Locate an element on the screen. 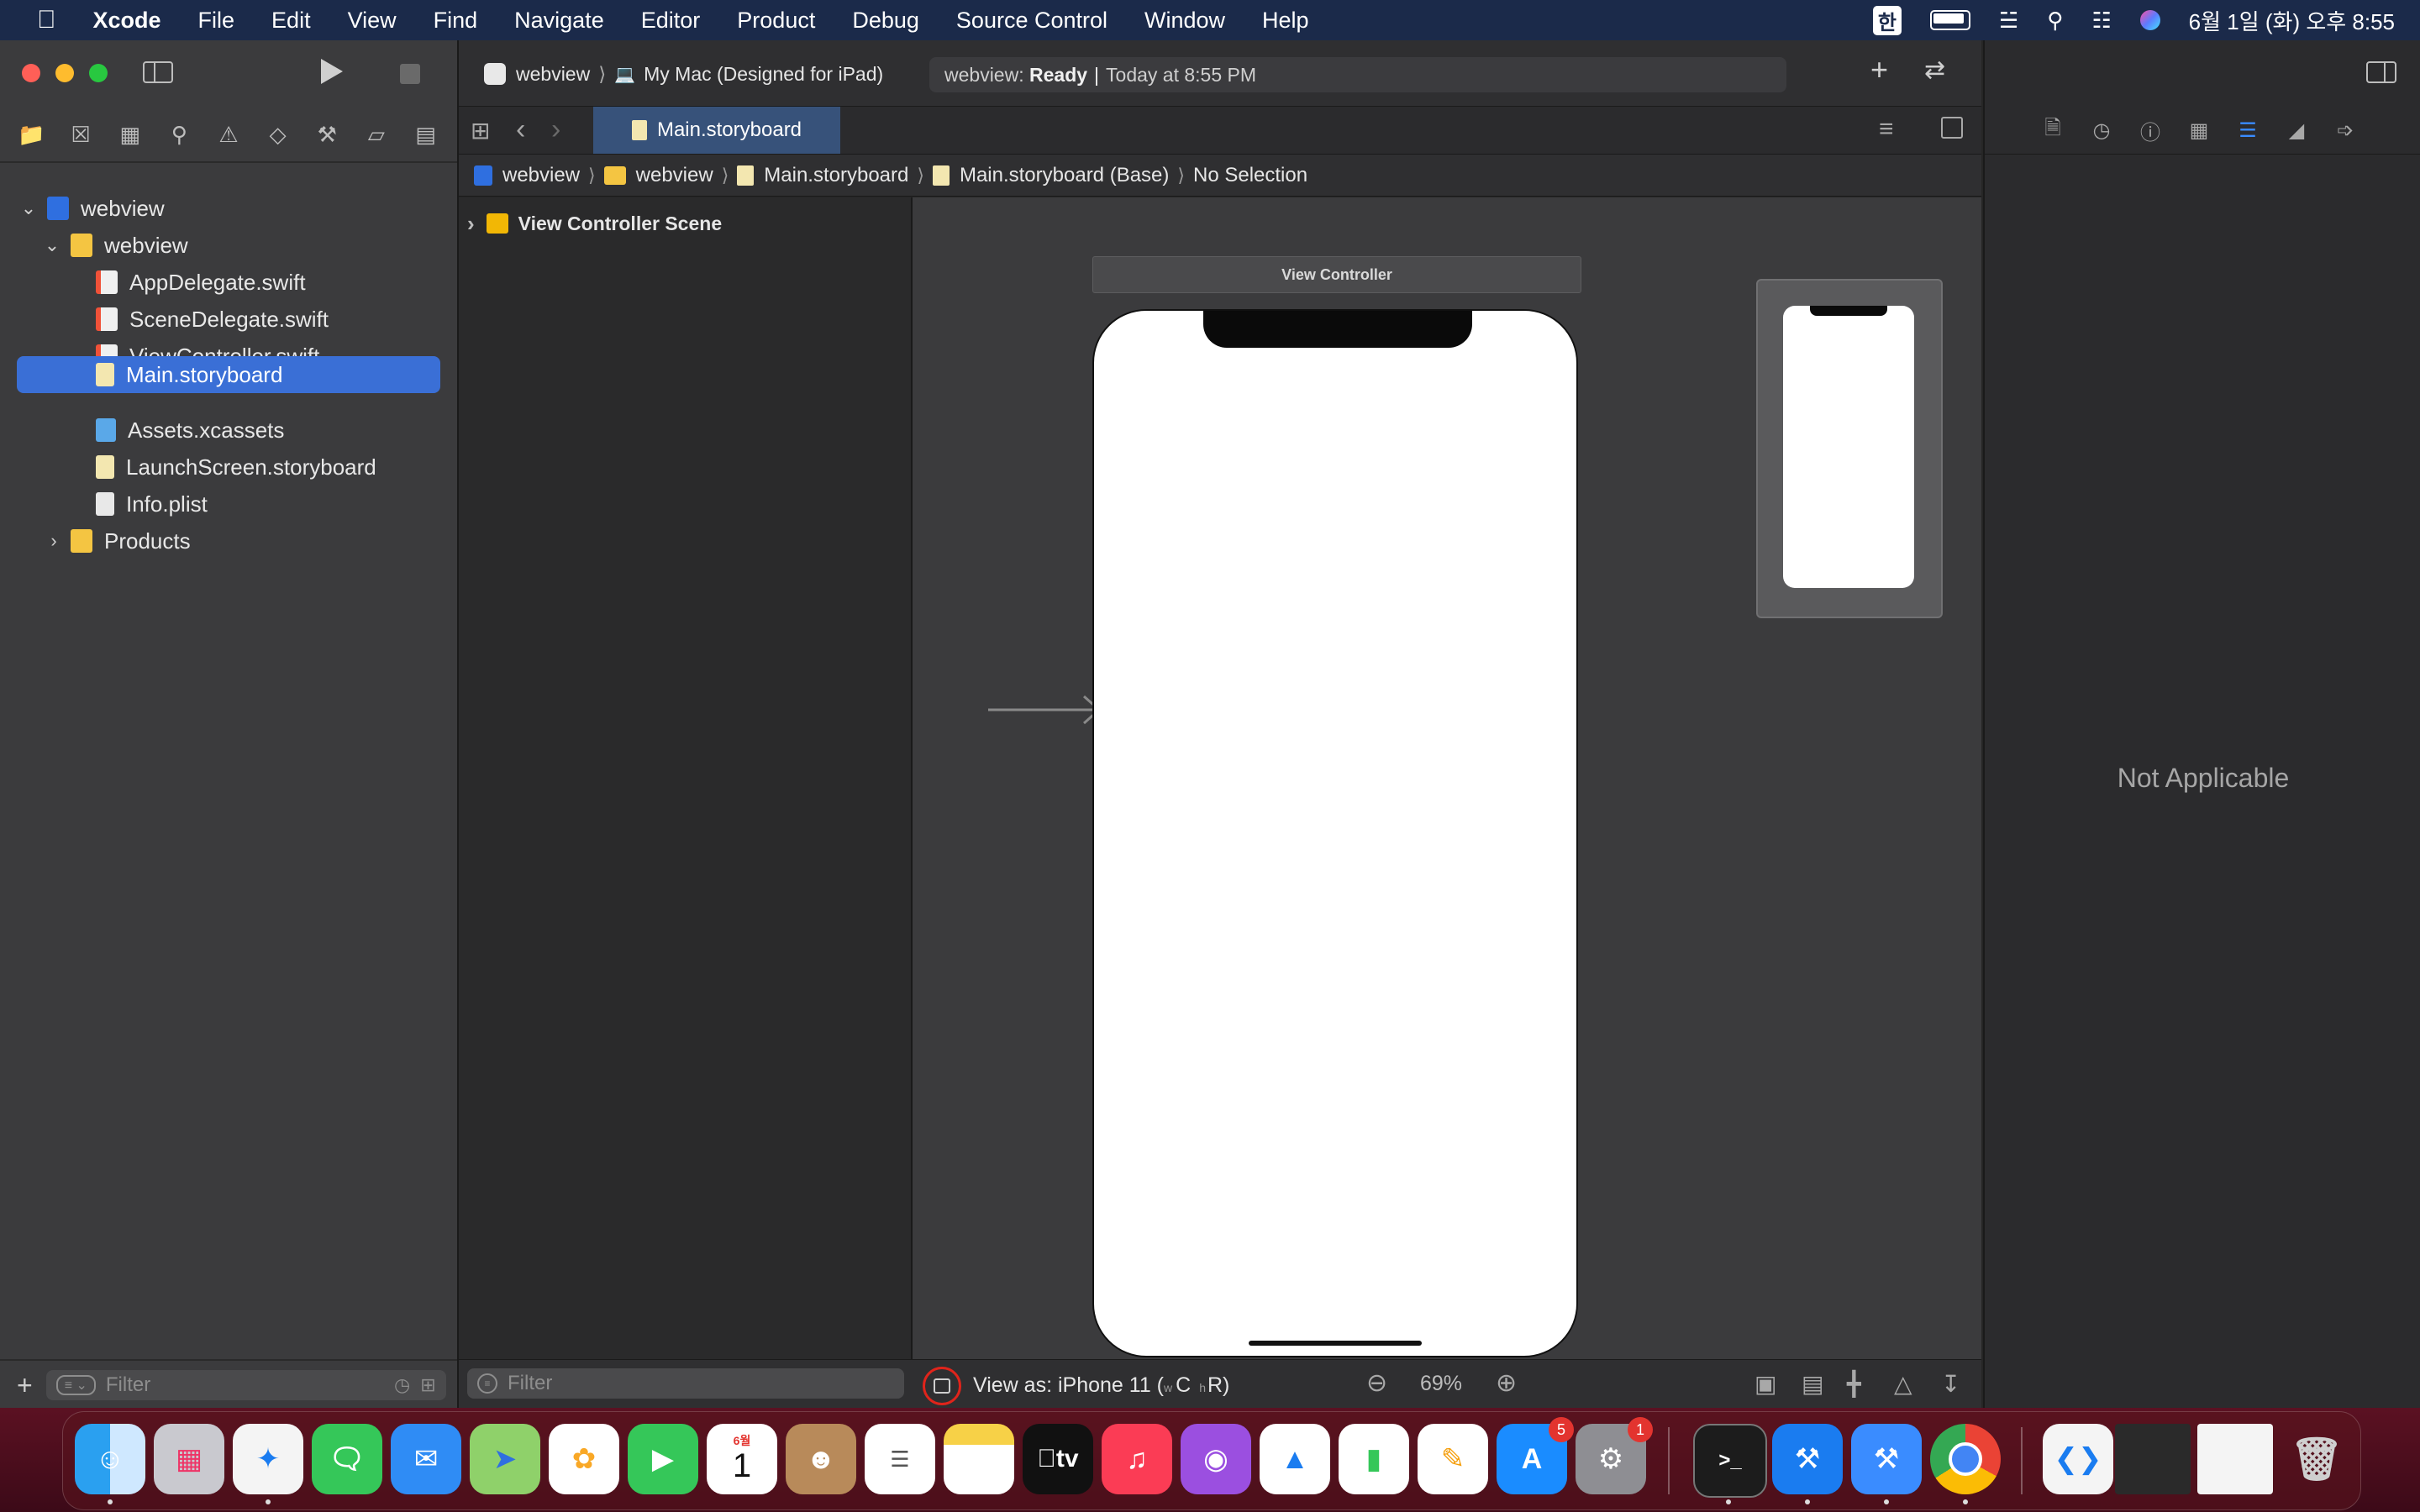 The width and height of the screenshot is (2420, 1512). outline-filter-field: ≡ Filter is located at coordinates (686, 1383).